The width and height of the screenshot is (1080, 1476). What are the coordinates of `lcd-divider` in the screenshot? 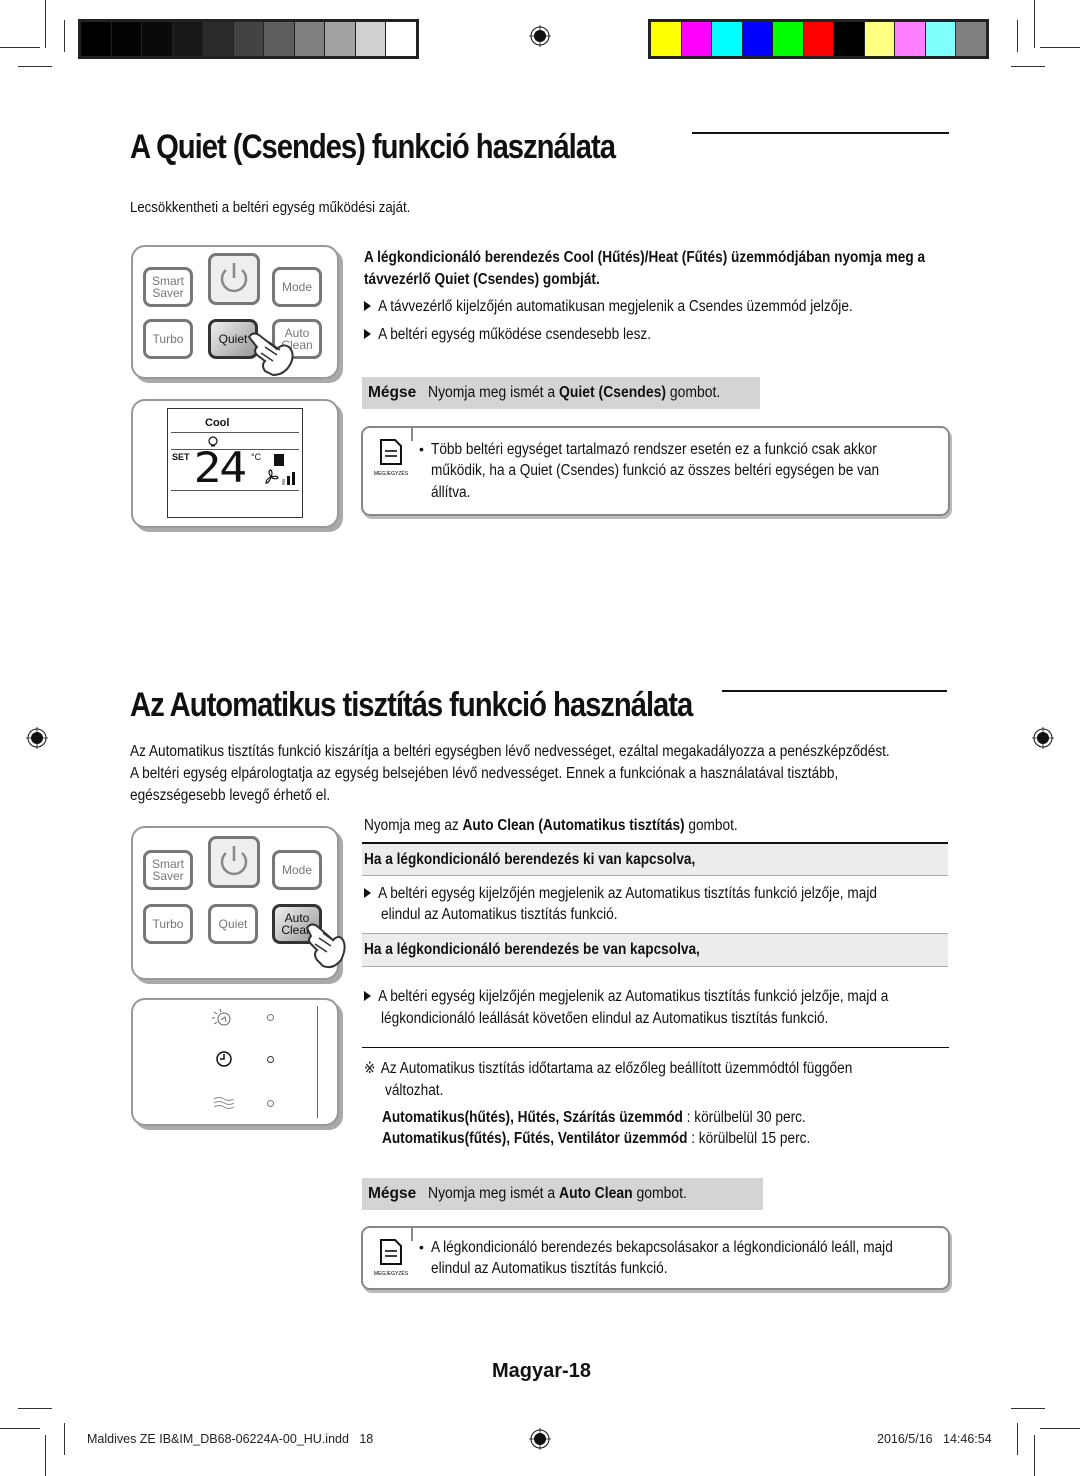 It's located at (235, 490).